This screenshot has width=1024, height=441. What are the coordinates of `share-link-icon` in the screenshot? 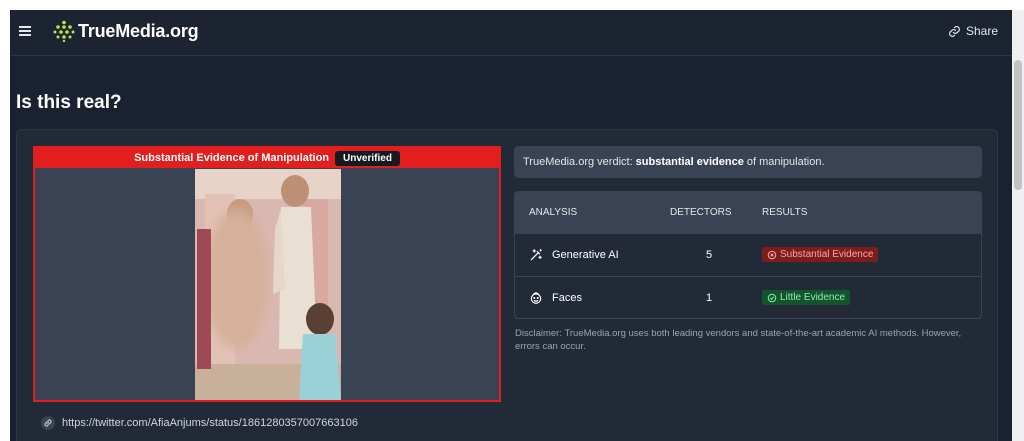 It's located at (954, 31).